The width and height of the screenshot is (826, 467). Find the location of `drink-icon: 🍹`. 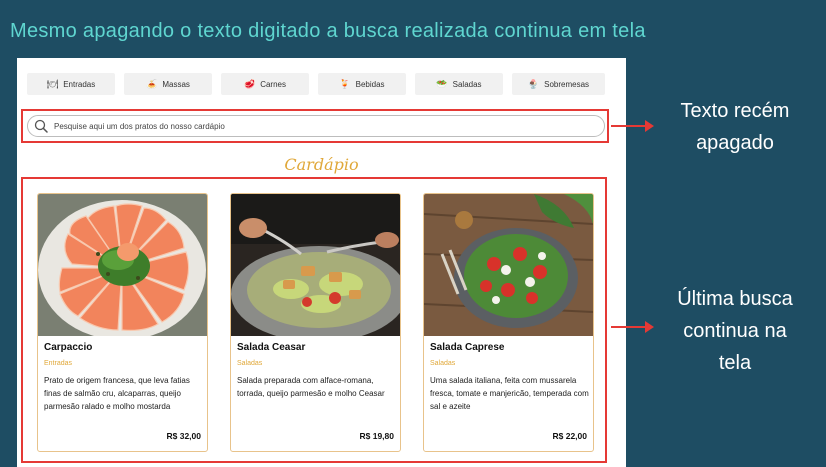

drink-icon: 🍹 is located at coordinates (345, 83).